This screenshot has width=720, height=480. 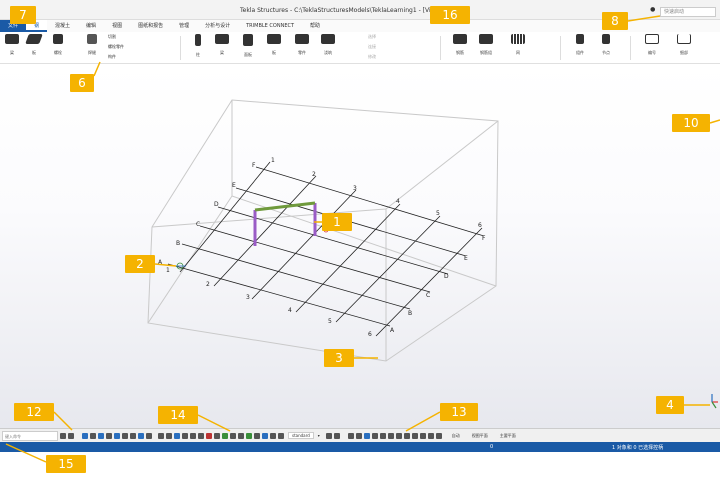 What do you see at coordinates (372, 37) in the screenshot?
I see `ribbon-select: 选择` at bounding box center [372, 37].